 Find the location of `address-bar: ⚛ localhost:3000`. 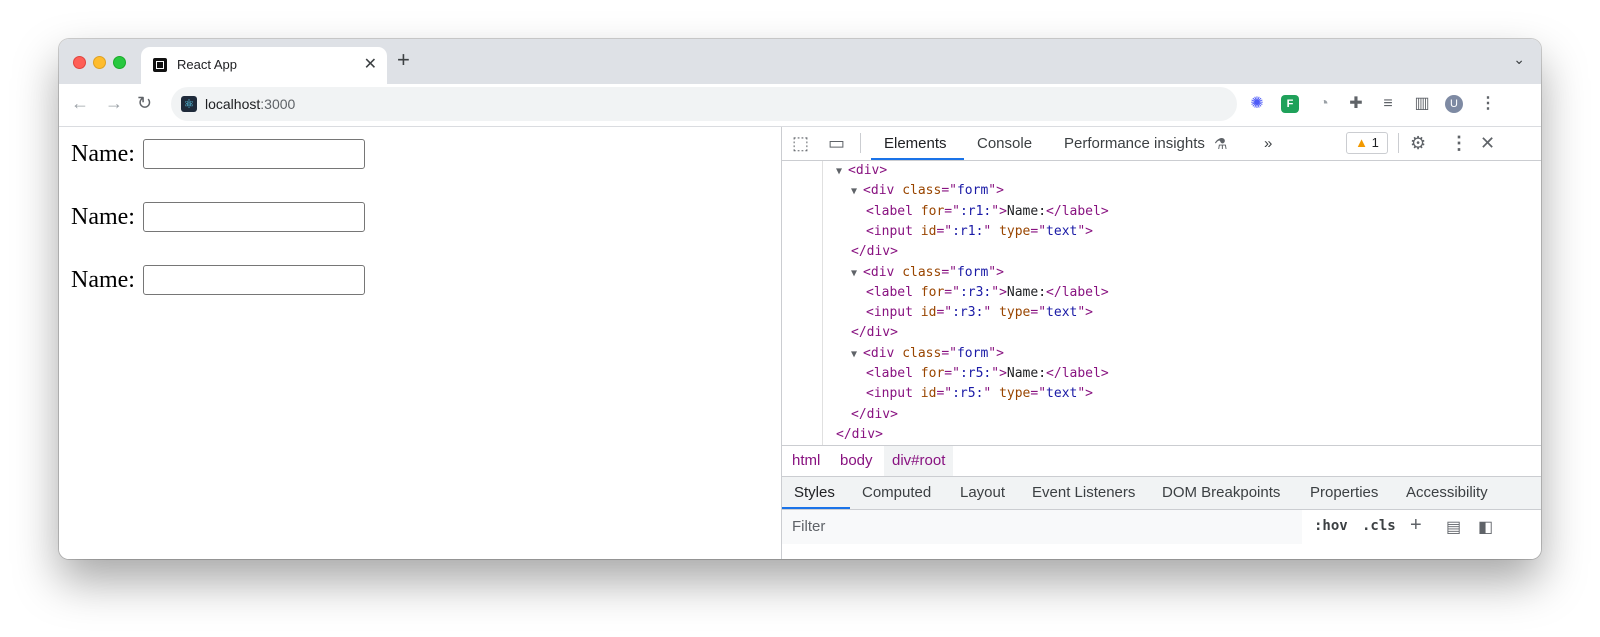

address-bar: ⚛ localhost:3000 is located at coordinates (704, 104).